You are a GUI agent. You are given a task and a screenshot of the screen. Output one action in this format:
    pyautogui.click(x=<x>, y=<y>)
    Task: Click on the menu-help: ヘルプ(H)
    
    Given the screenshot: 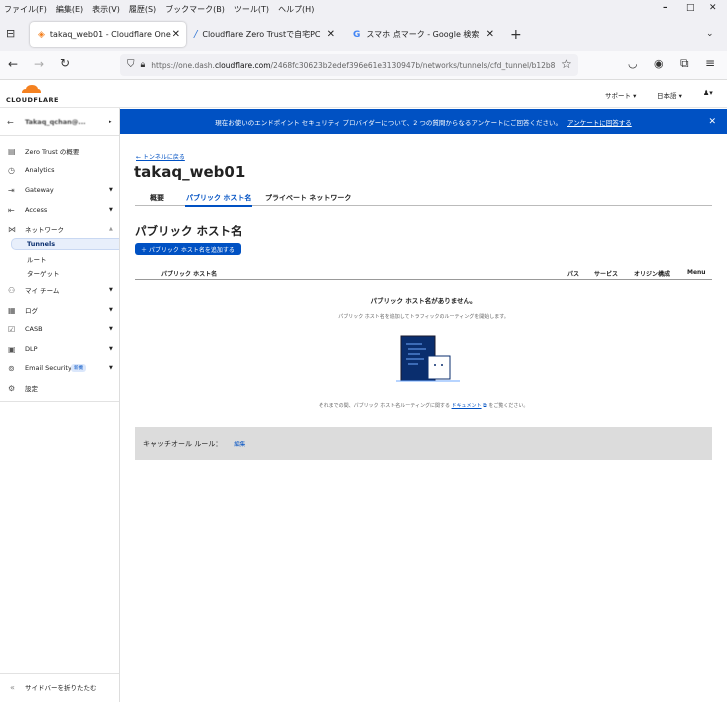 What is the action you would take?
    pyautogui.click(x=296, y=9)
    